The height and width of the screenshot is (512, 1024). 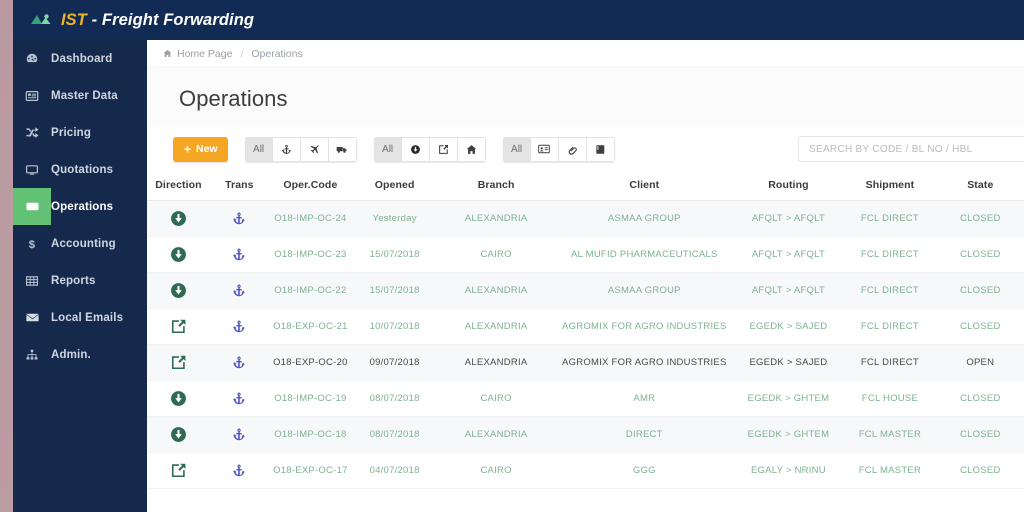 I want to click on filter-direction-import, so click(x=415, y=149).